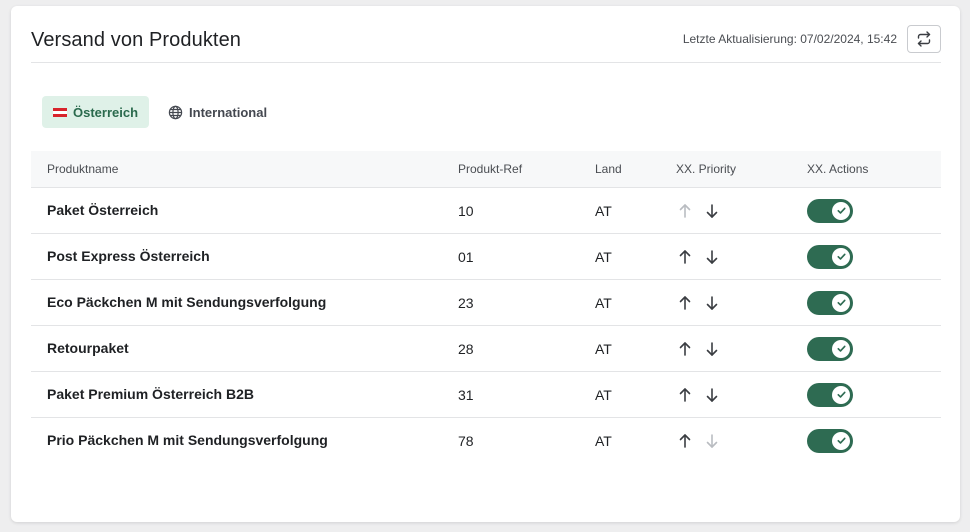 This screenshot has width=970, height=532. Describe the element at coordinates (466, 256) in the screenshot. I see `product-ref: 01` at that location.